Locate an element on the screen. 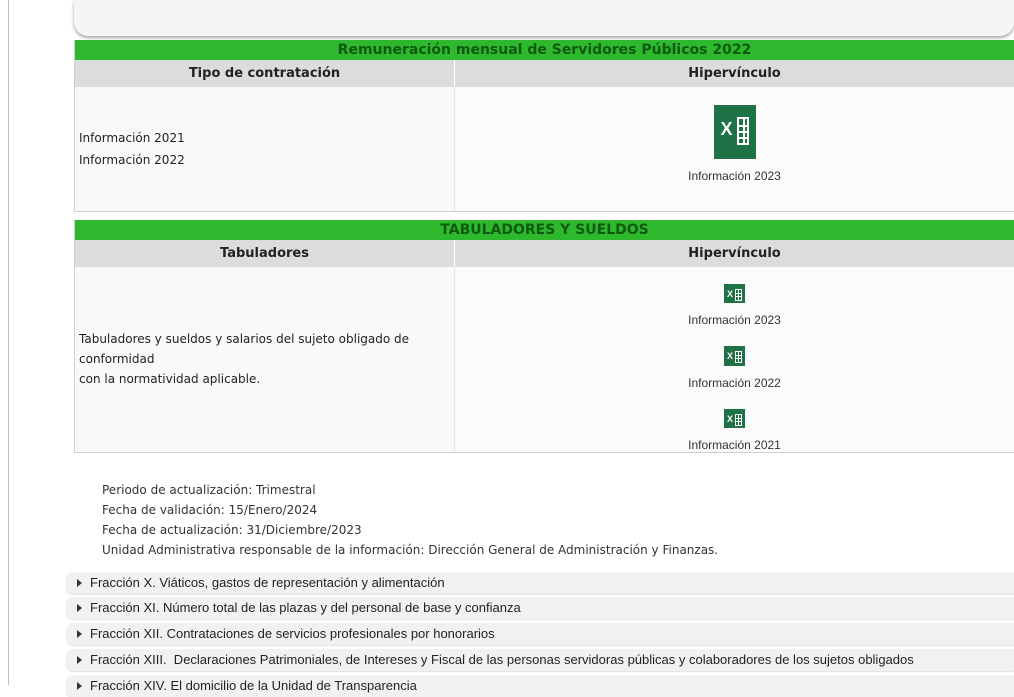  previous-panel-bottom is located at coordinates (544, 18).